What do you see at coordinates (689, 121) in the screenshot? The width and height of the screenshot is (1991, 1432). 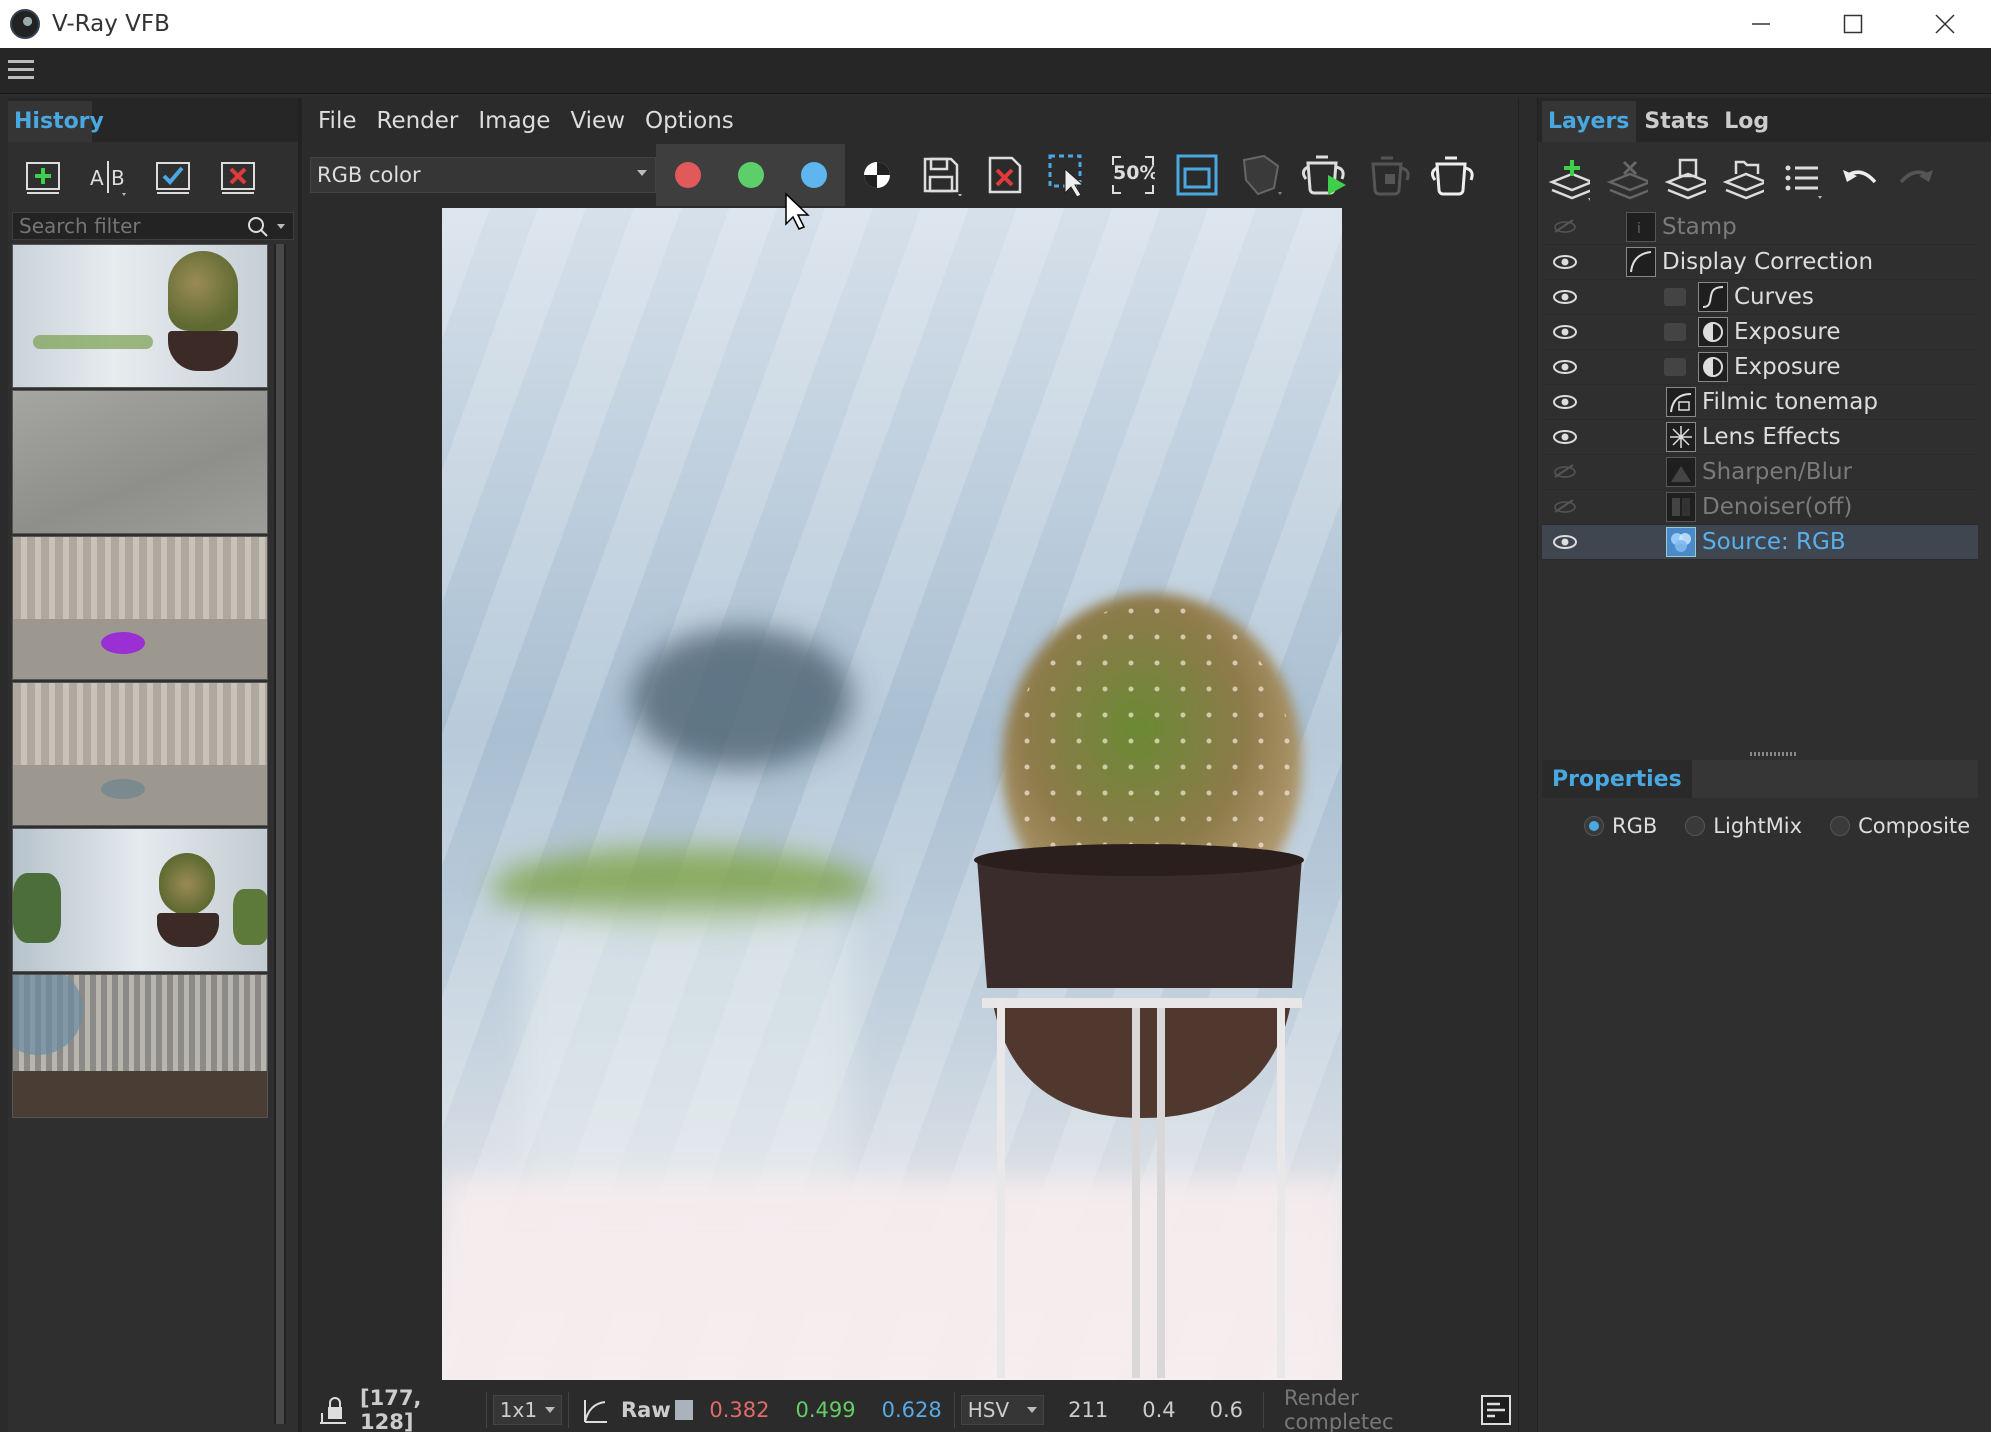 I see `menu-options: Options` at bounding box center [689, 121].